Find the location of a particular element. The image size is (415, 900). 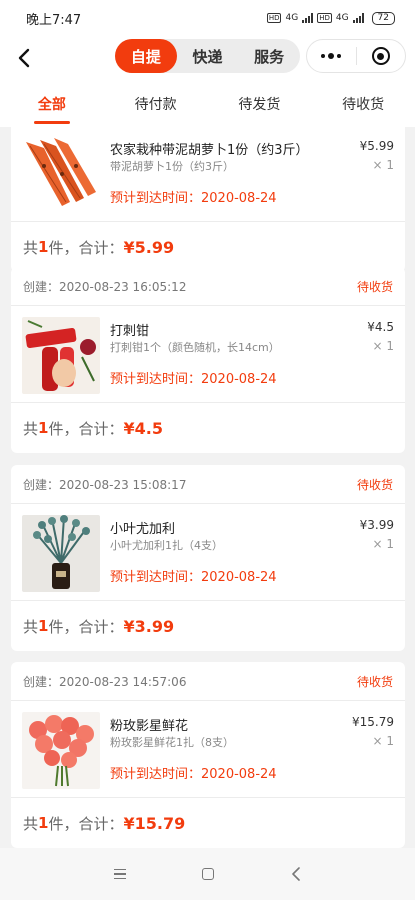

back-button is located at coordinates (24, 58).